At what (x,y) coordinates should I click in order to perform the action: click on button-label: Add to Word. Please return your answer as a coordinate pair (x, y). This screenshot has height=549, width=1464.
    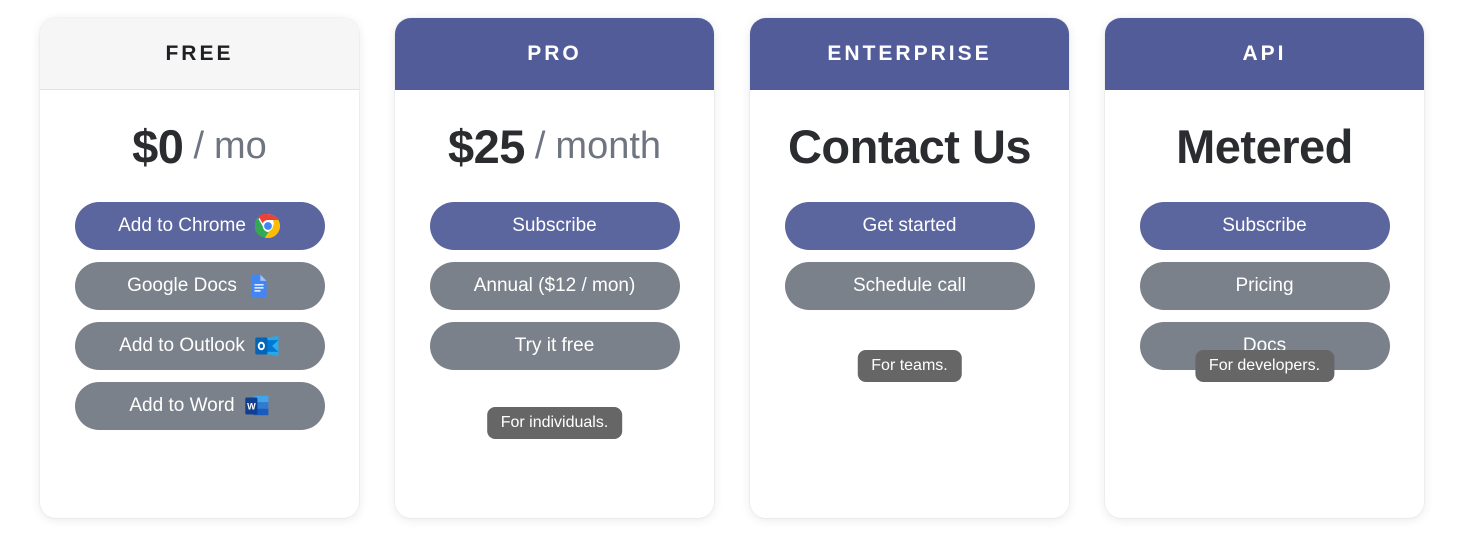
    Looking at the image, I should click on (182, 406).